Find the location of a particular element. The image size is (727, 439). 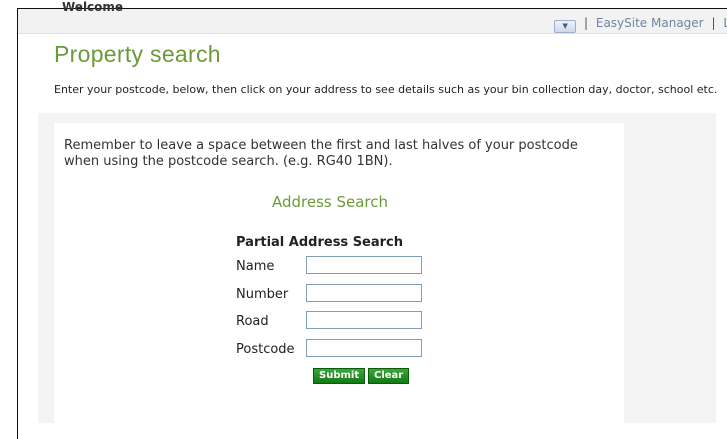

clear-button: Clear is located at coordinates (389, 376).